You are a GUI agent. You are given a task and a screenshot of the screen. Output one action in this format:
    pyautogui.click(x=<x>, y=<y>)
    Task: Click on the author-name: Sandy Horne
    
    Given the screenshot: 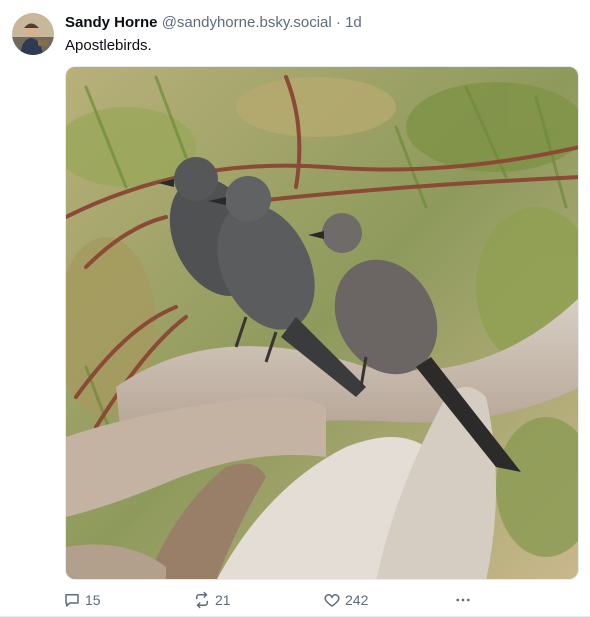 What is the action you would take?
    pyautogui.click(x=111, y=22)
    